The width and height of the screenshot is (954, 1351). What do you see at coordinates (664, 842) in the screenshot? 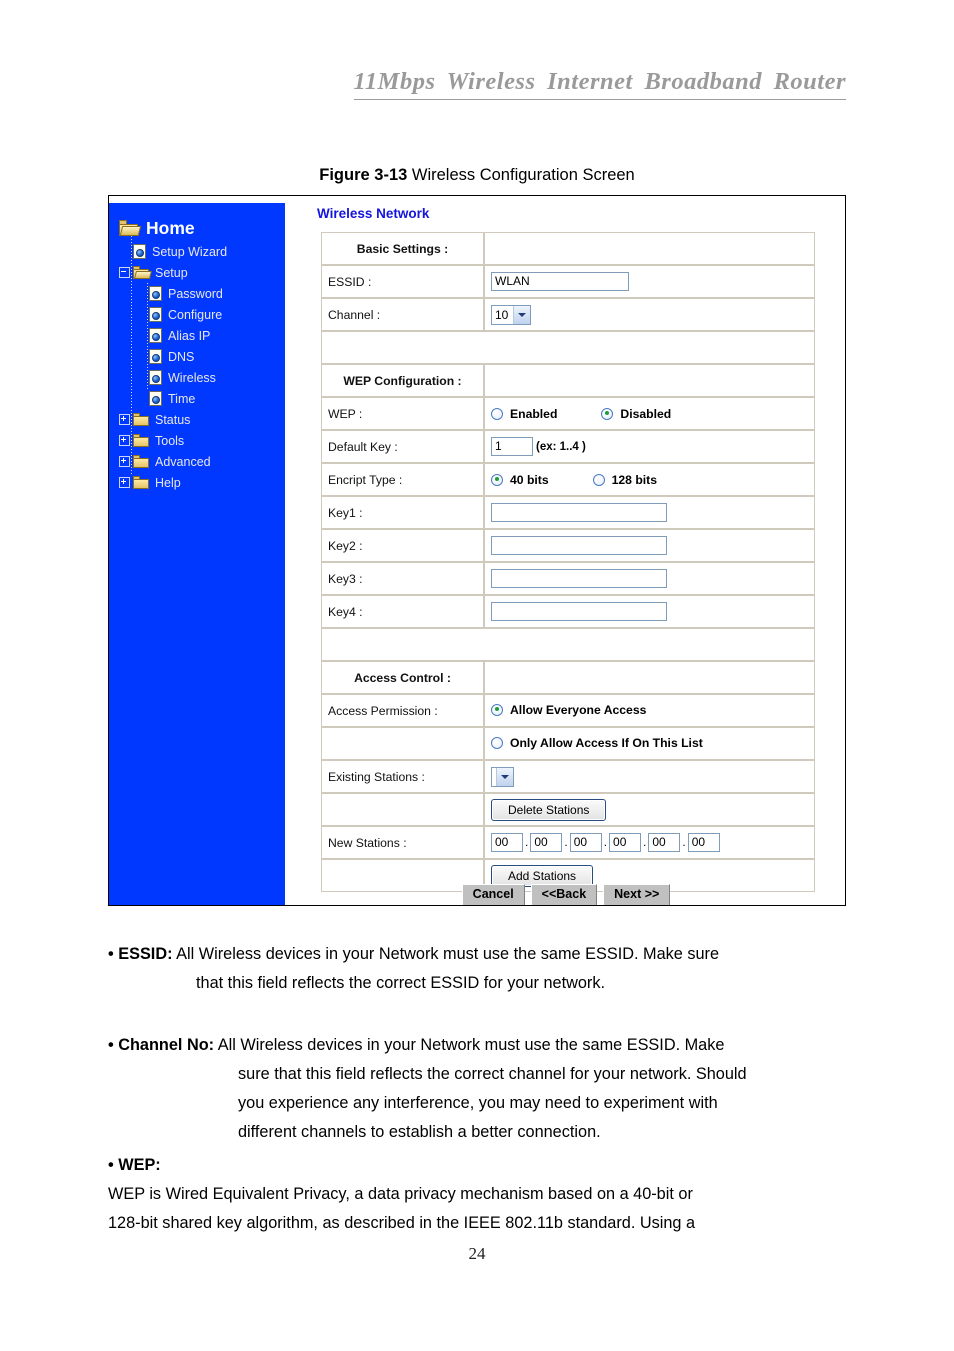
I see `new-station-mac-octet-5: 00` at bounding box center [664, 842].